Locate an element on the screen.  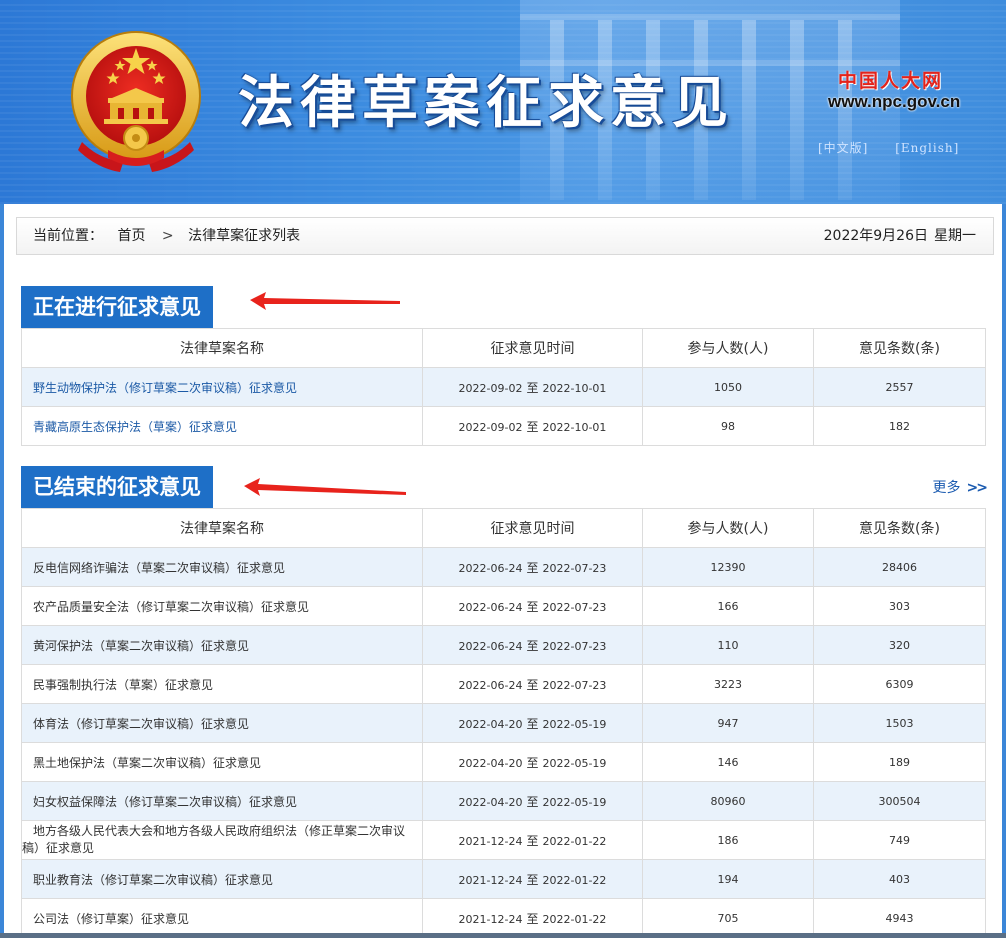
draft-link: 地方各级人民代表大会和地方各级人民政府组织法（修正草案二次审议稿）征求意见 is located at coordinates (222, 840).